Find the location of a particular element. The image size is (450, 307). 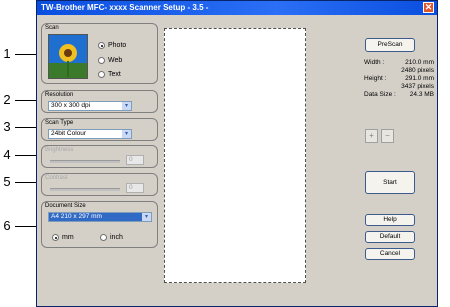

radio-text: Text is located at coordinates (109, 74).